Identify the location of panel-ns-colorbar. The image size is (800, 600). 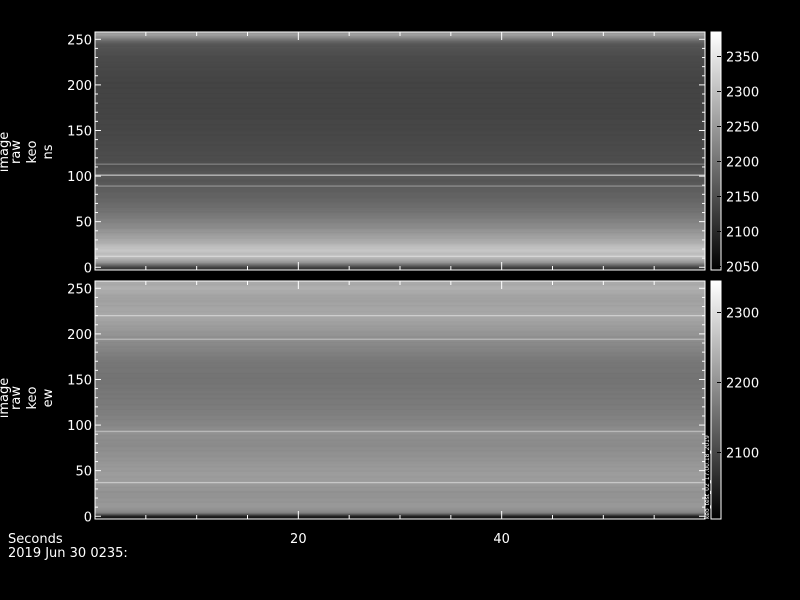
(716, 151).